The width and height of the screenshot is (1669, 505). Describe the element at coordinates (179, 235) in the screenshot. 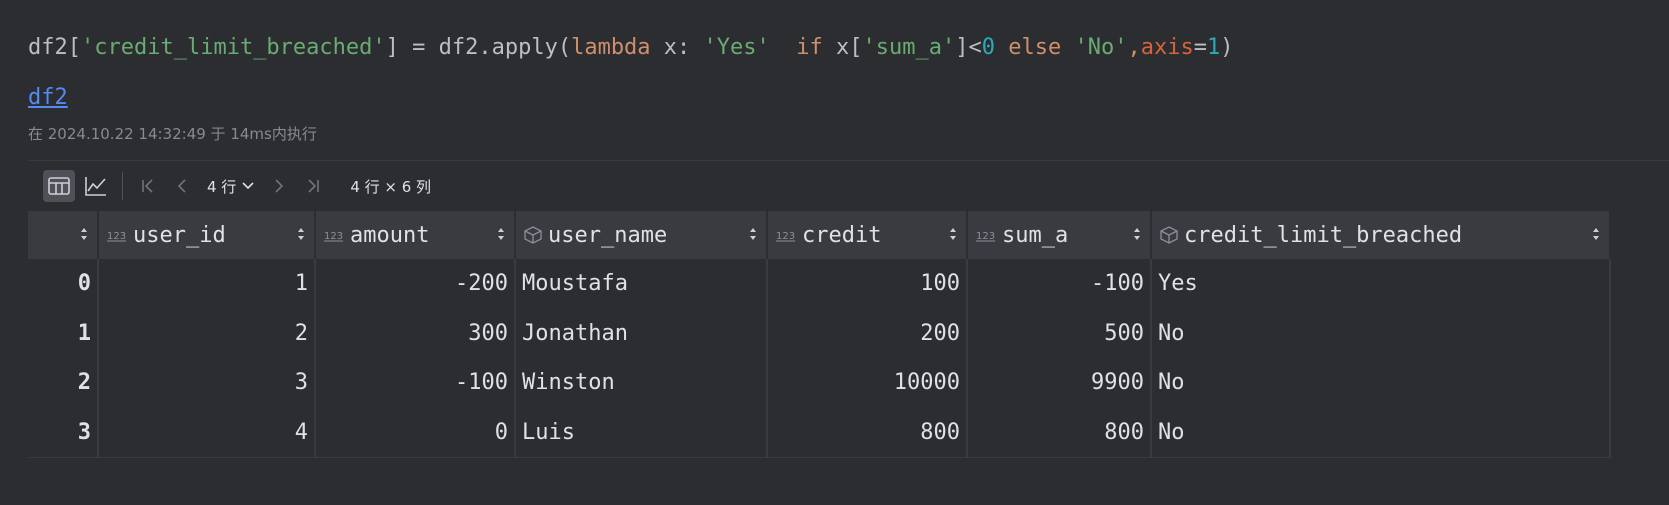

I see `column-name: user_id` at that location.